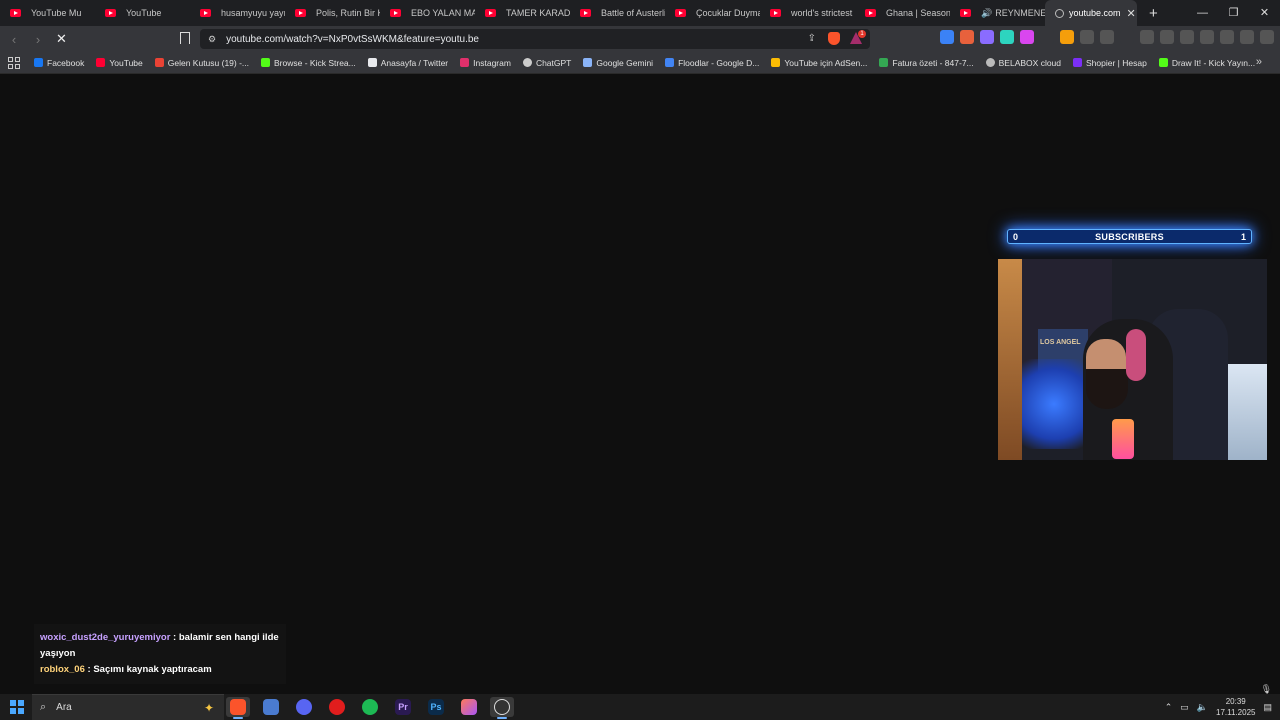 The image size is (1280, 720). What do you see at coordinates (1187, 37) in the screenshot?
I see `sidebar-icon` at bounding box center [1187, 37].